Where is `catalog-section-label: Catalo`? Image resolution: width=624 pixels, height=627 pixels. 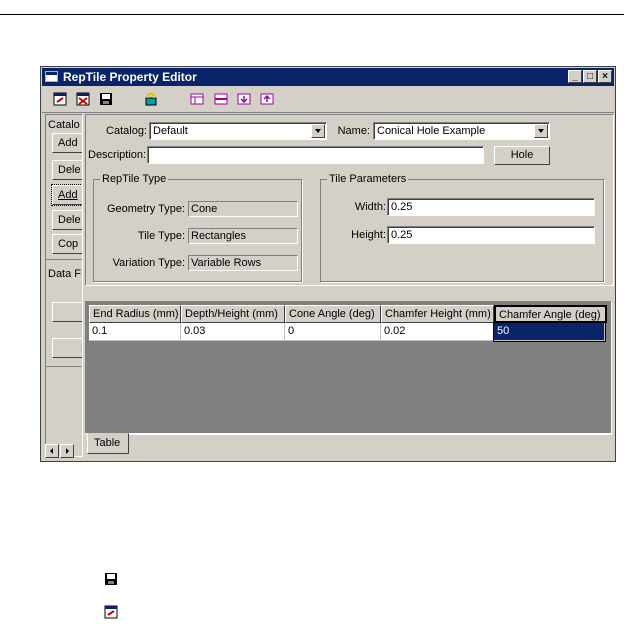 catalog-section-label: Catalo is located at coordinates (64, 125).